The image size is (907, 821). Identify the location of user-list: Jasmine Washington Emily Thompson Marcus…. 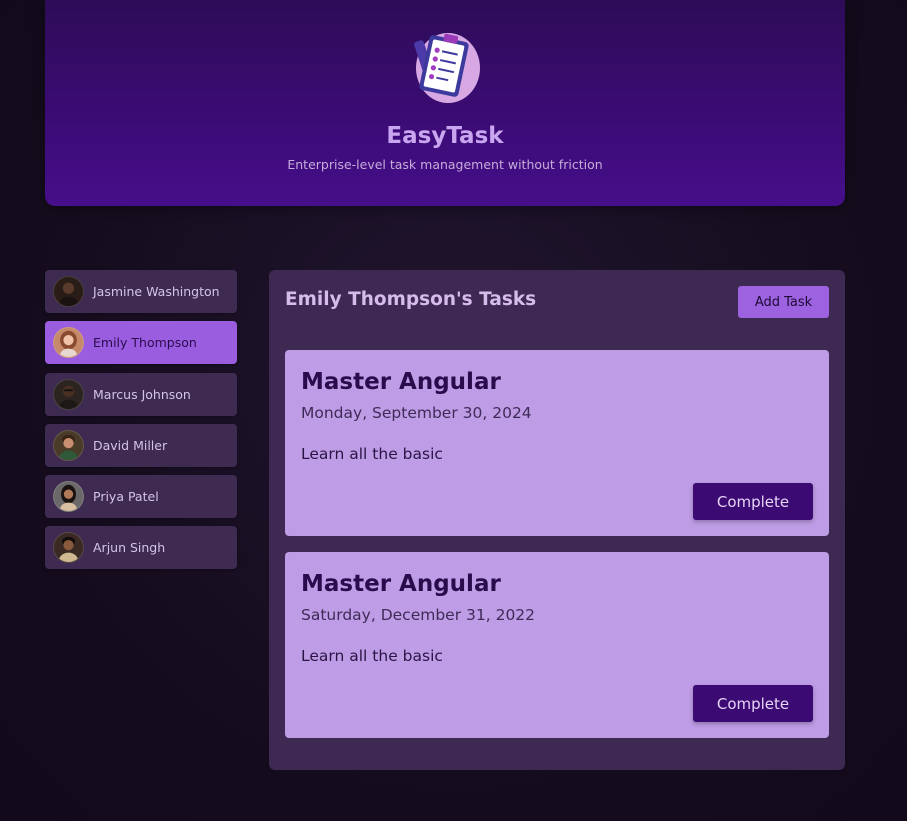
(141, 424).